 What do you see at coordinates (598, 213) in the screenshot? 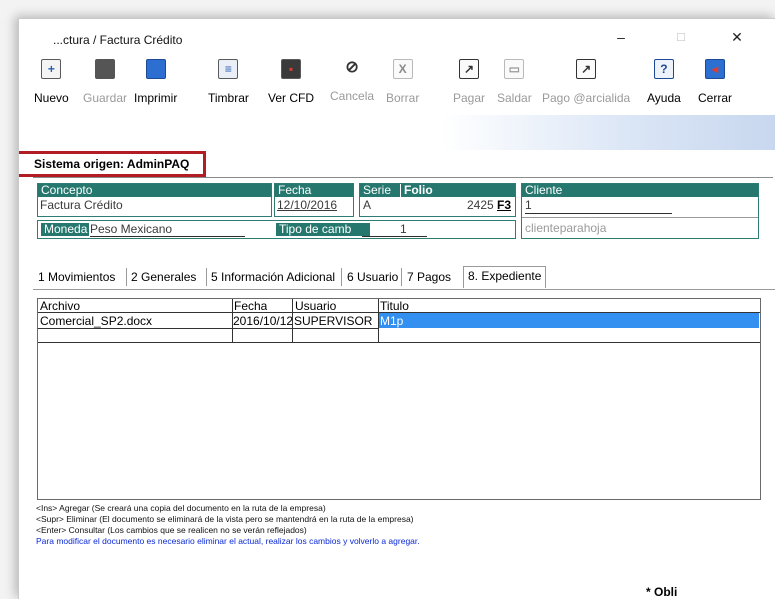
I see `cliente-underline` at bounding box center [598, 213].